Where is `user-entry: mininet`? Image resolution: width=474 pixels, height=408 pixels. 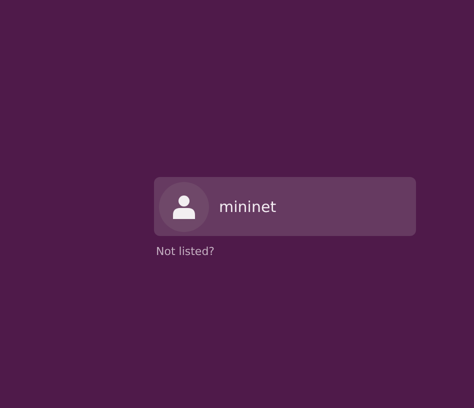 user-entry: mininet is located at coordinates (285, 206).